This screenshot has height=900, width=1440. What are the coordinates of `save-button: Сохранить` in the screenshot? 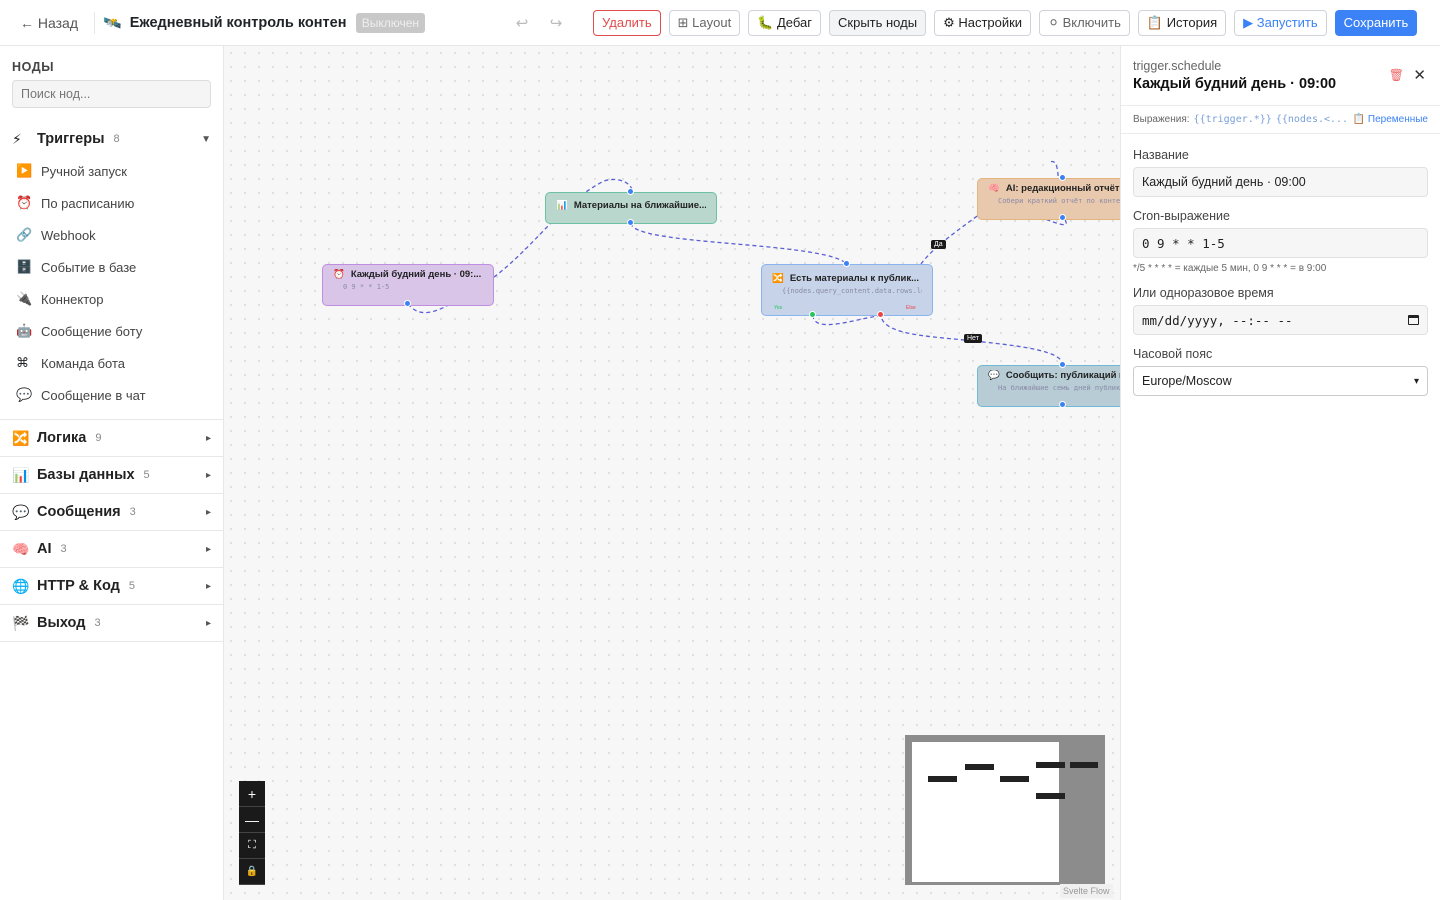 It's located at (1376, 22).